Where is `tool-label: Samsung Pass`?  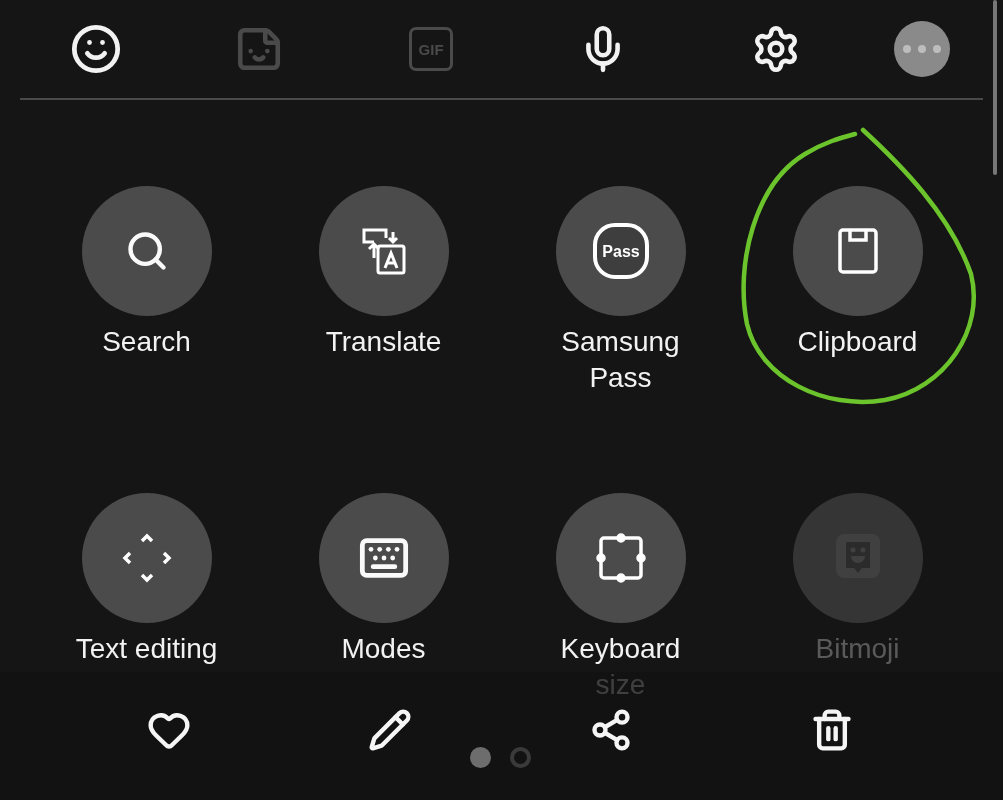
tool-label: Samsung Pass is located at coordinates (620, 360).